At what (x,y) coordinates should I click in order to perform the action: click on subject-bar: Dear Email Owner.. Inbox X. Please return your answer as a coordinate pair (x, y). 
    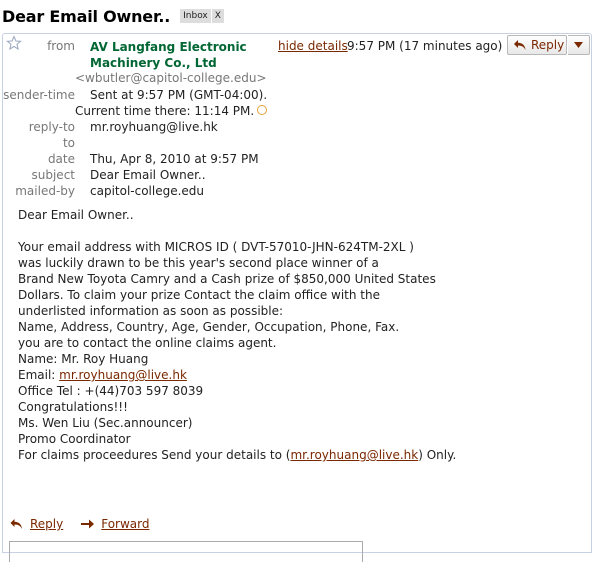
    Looking at the image, I should click on (113, 16).